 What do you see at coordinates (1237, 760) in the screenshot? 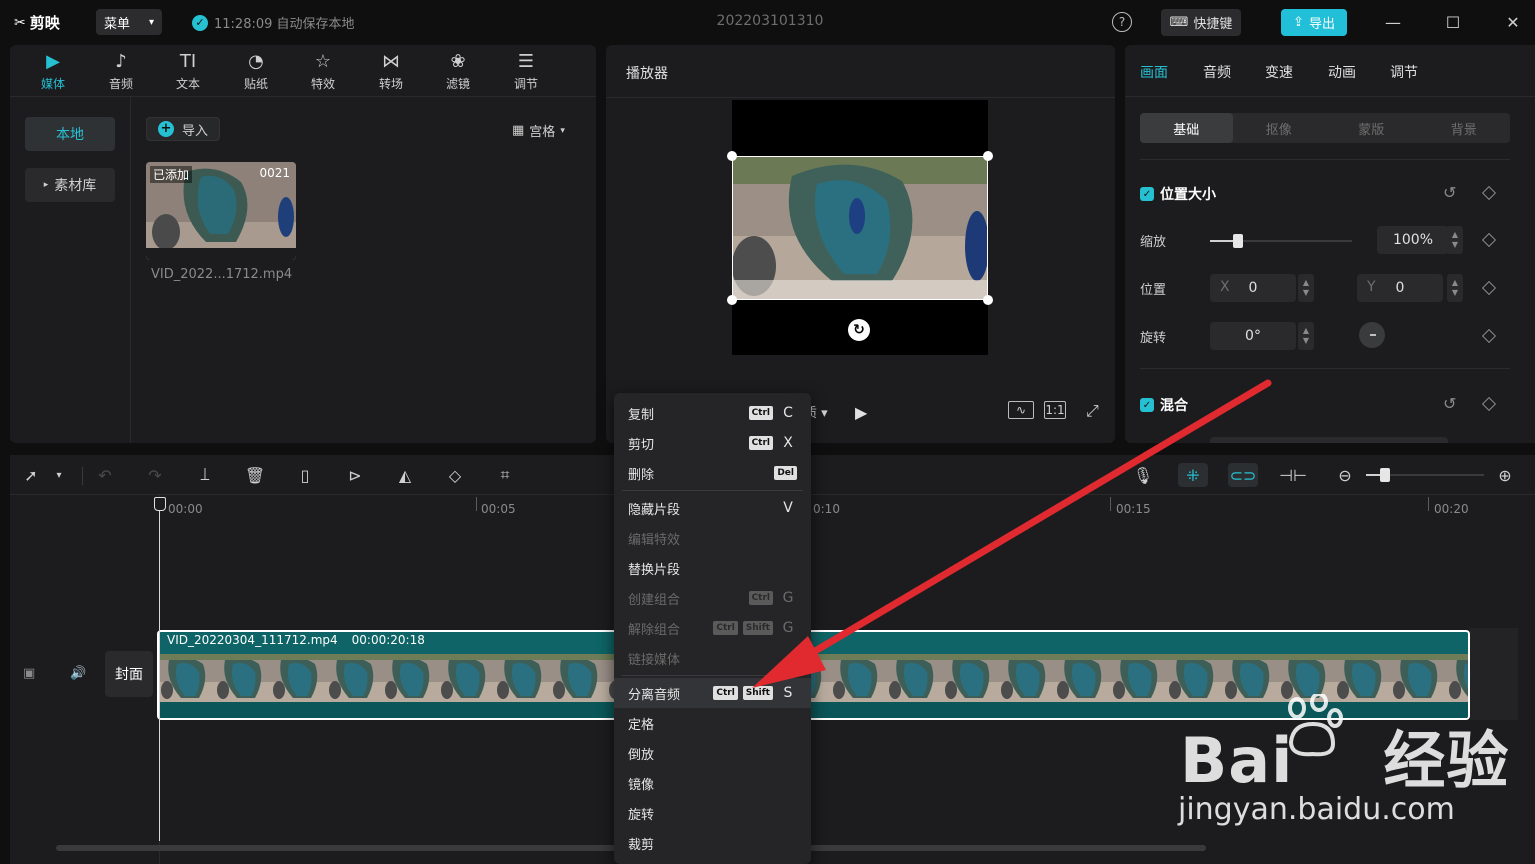
I see `watermark-brand-text: Bai` at bounding box center [1237, 760].